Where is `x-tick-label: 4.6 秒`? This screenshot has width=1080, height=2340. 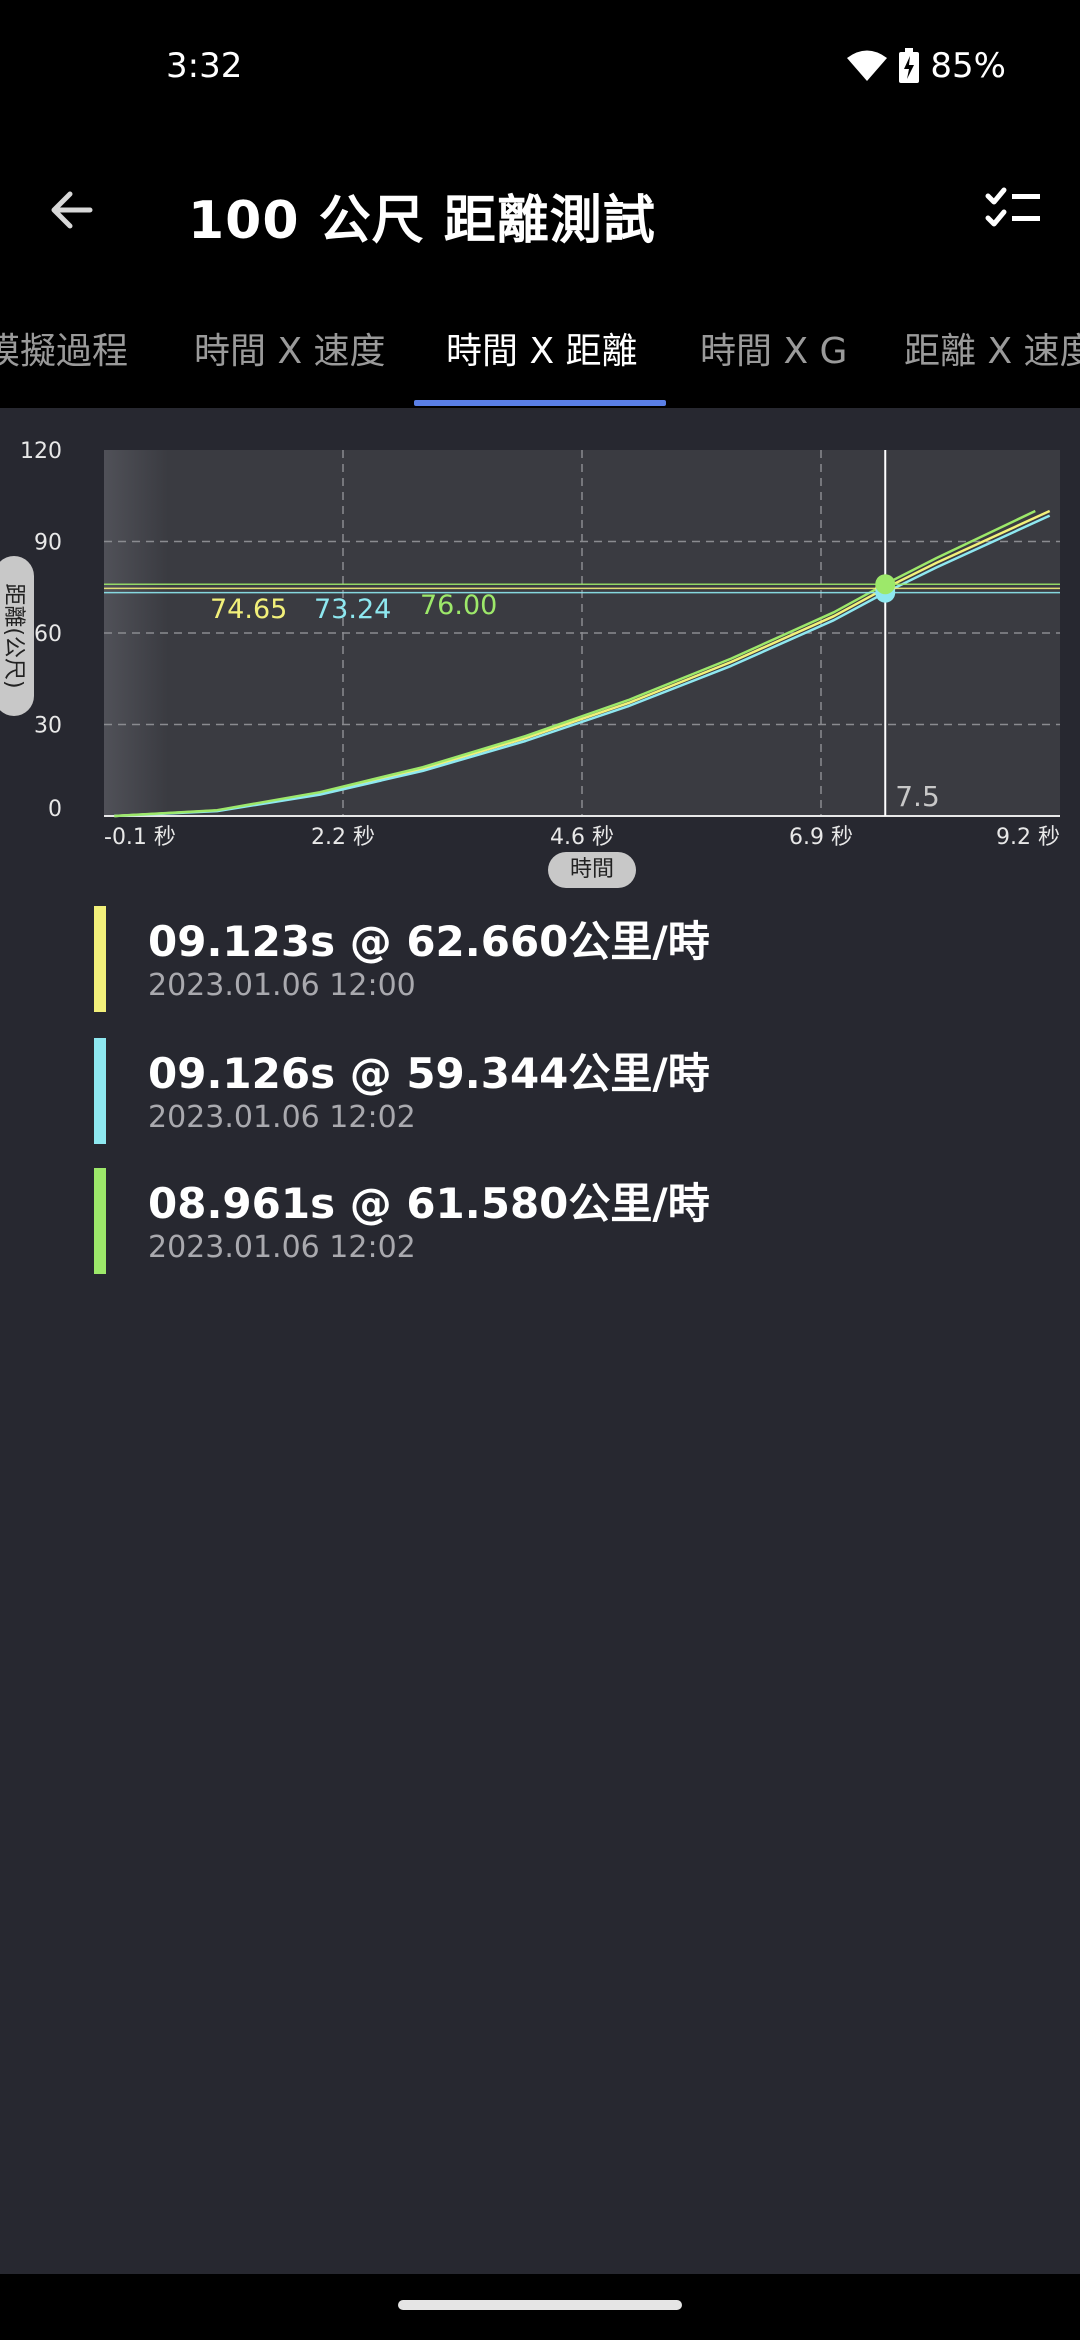 x-tick-label: 4.6 秒 is located at coordinates (582, 837).